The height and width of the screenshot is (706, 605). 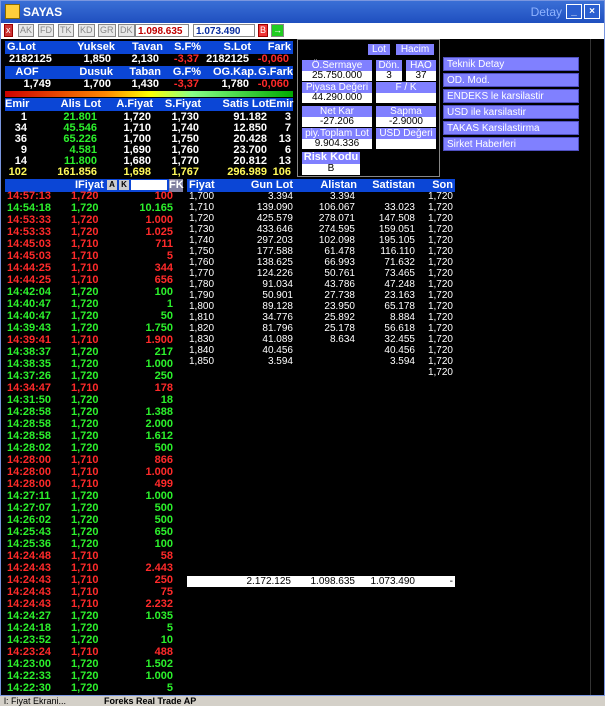 What do you see at coordinates (396, 218) in the screenshot?
I see `depth-cell: 147.508` at bounding box center [396, 218].